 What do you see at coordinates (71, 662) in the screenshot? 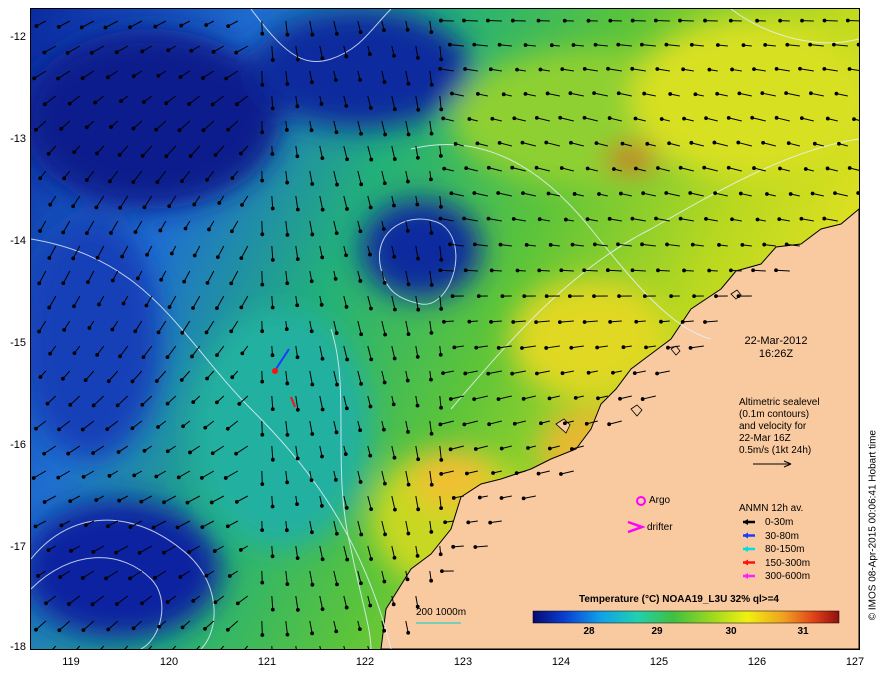
I see `x-tick: 119` at bounding box center [71, 662].